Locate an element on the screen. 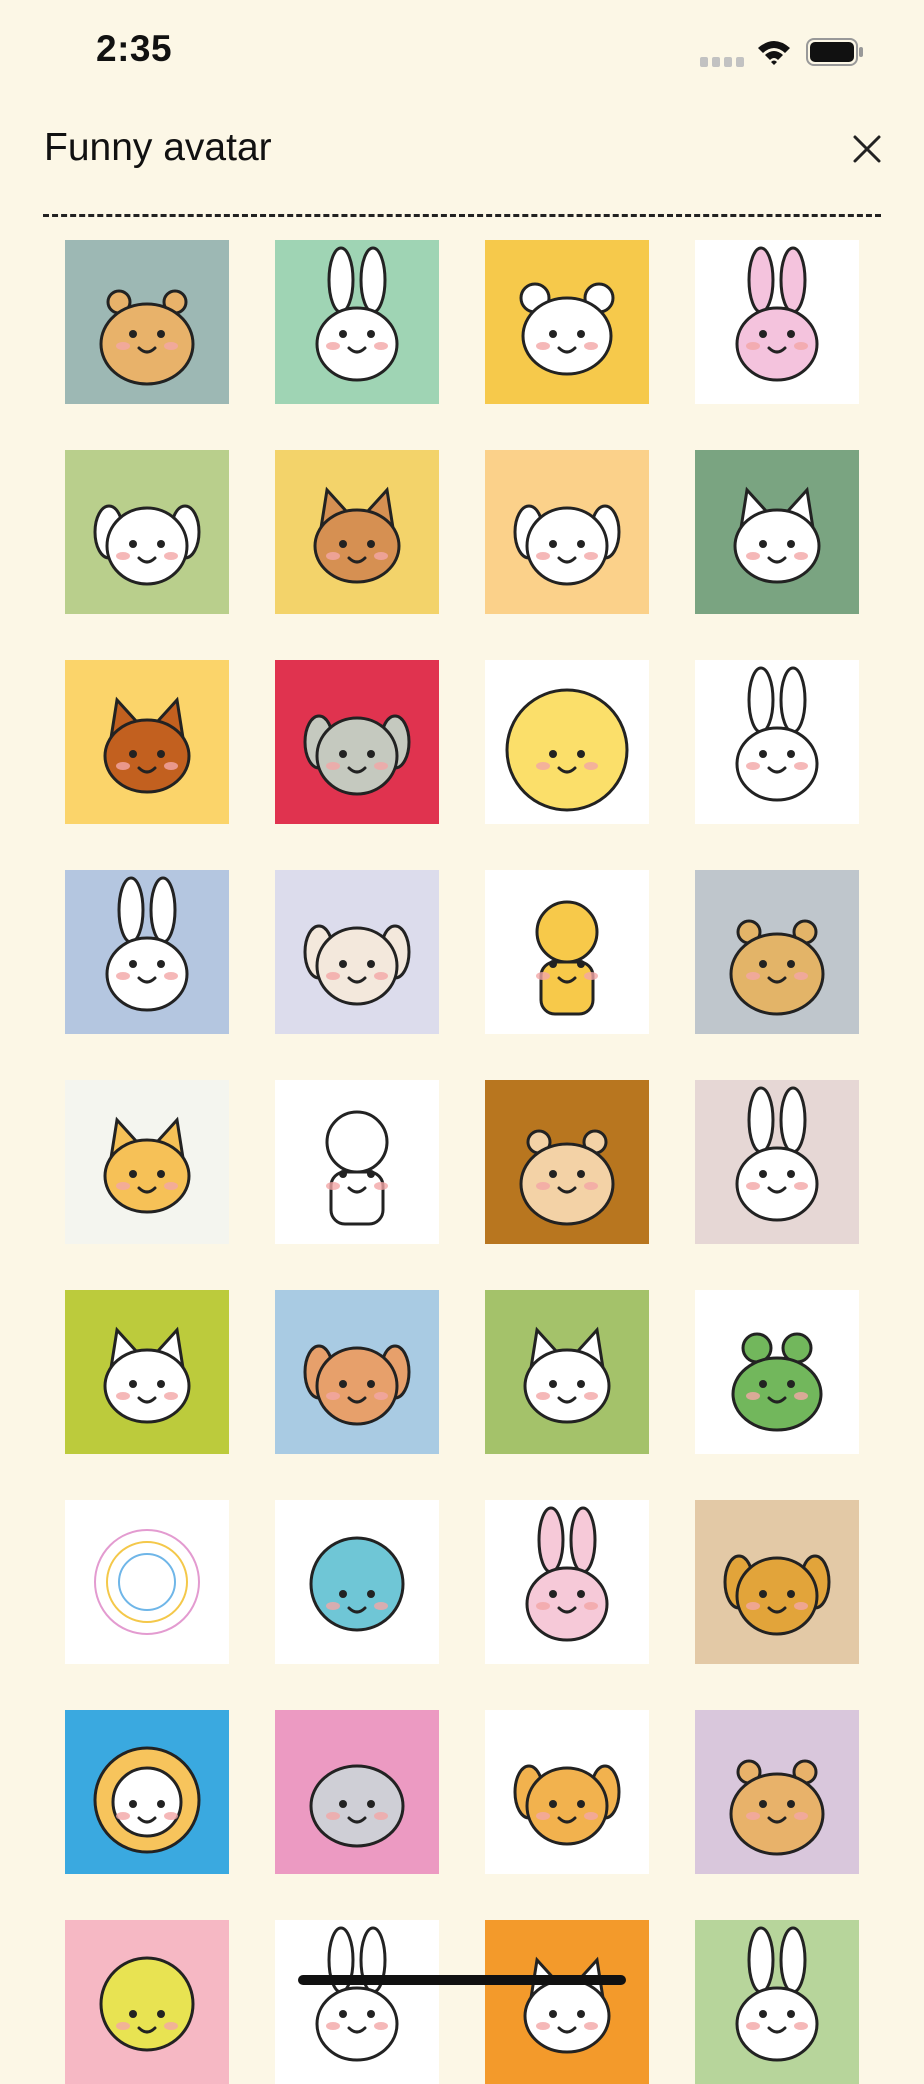 The width and height of the screenshot is (924, 2084). avatar-hippo-bed is located at coordinates (357, 1792).